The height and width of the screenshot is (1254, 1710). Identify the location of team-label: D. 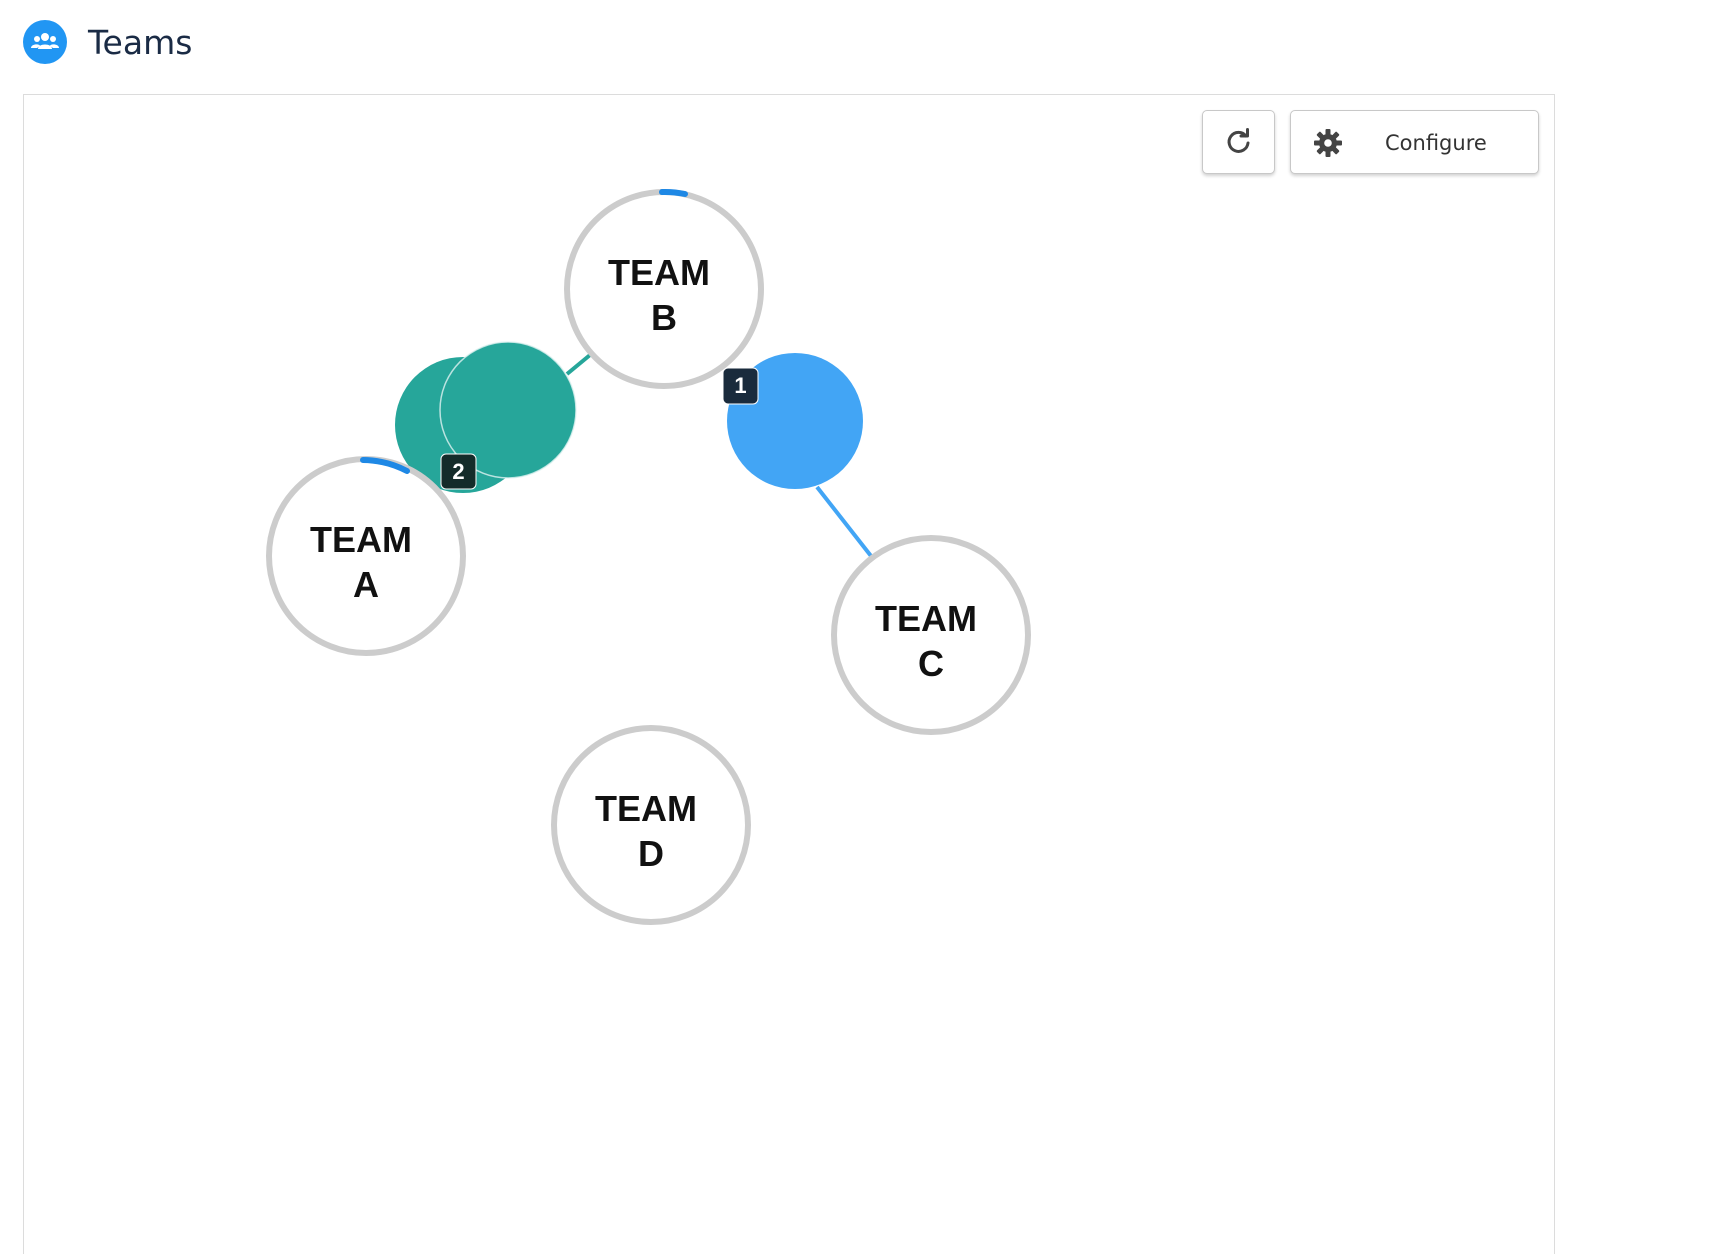
(651, 853).